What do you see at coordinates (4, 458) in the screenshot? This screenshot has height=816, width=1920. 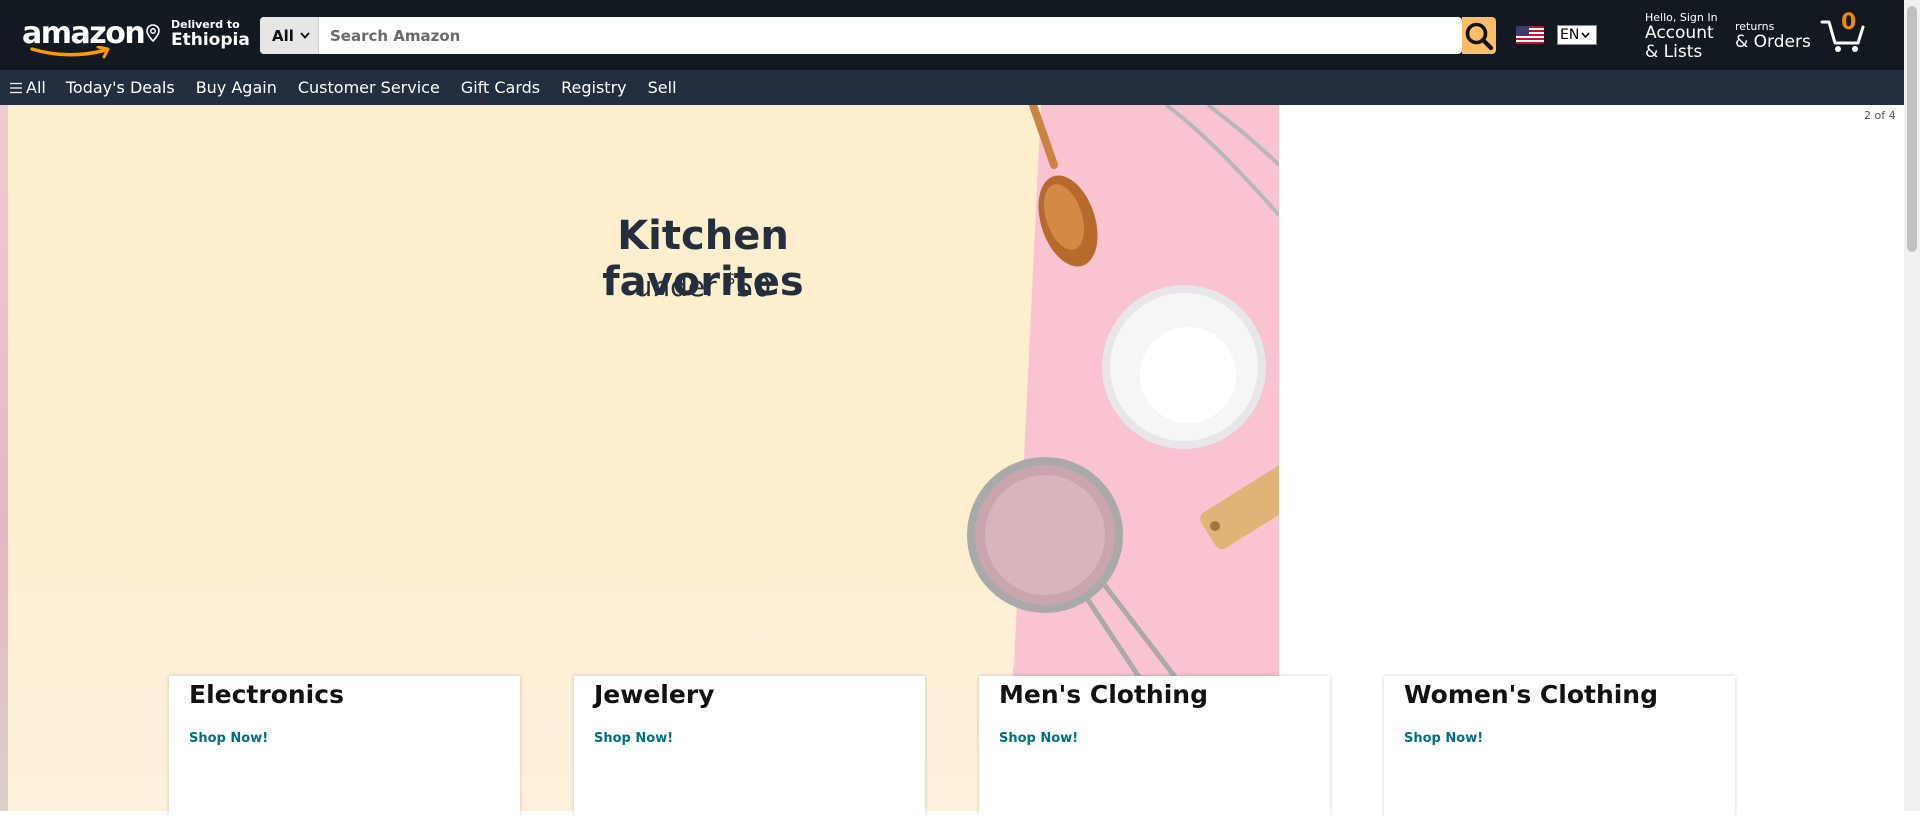 I see `previous-slide-edge` at bounding box center [4, 458].